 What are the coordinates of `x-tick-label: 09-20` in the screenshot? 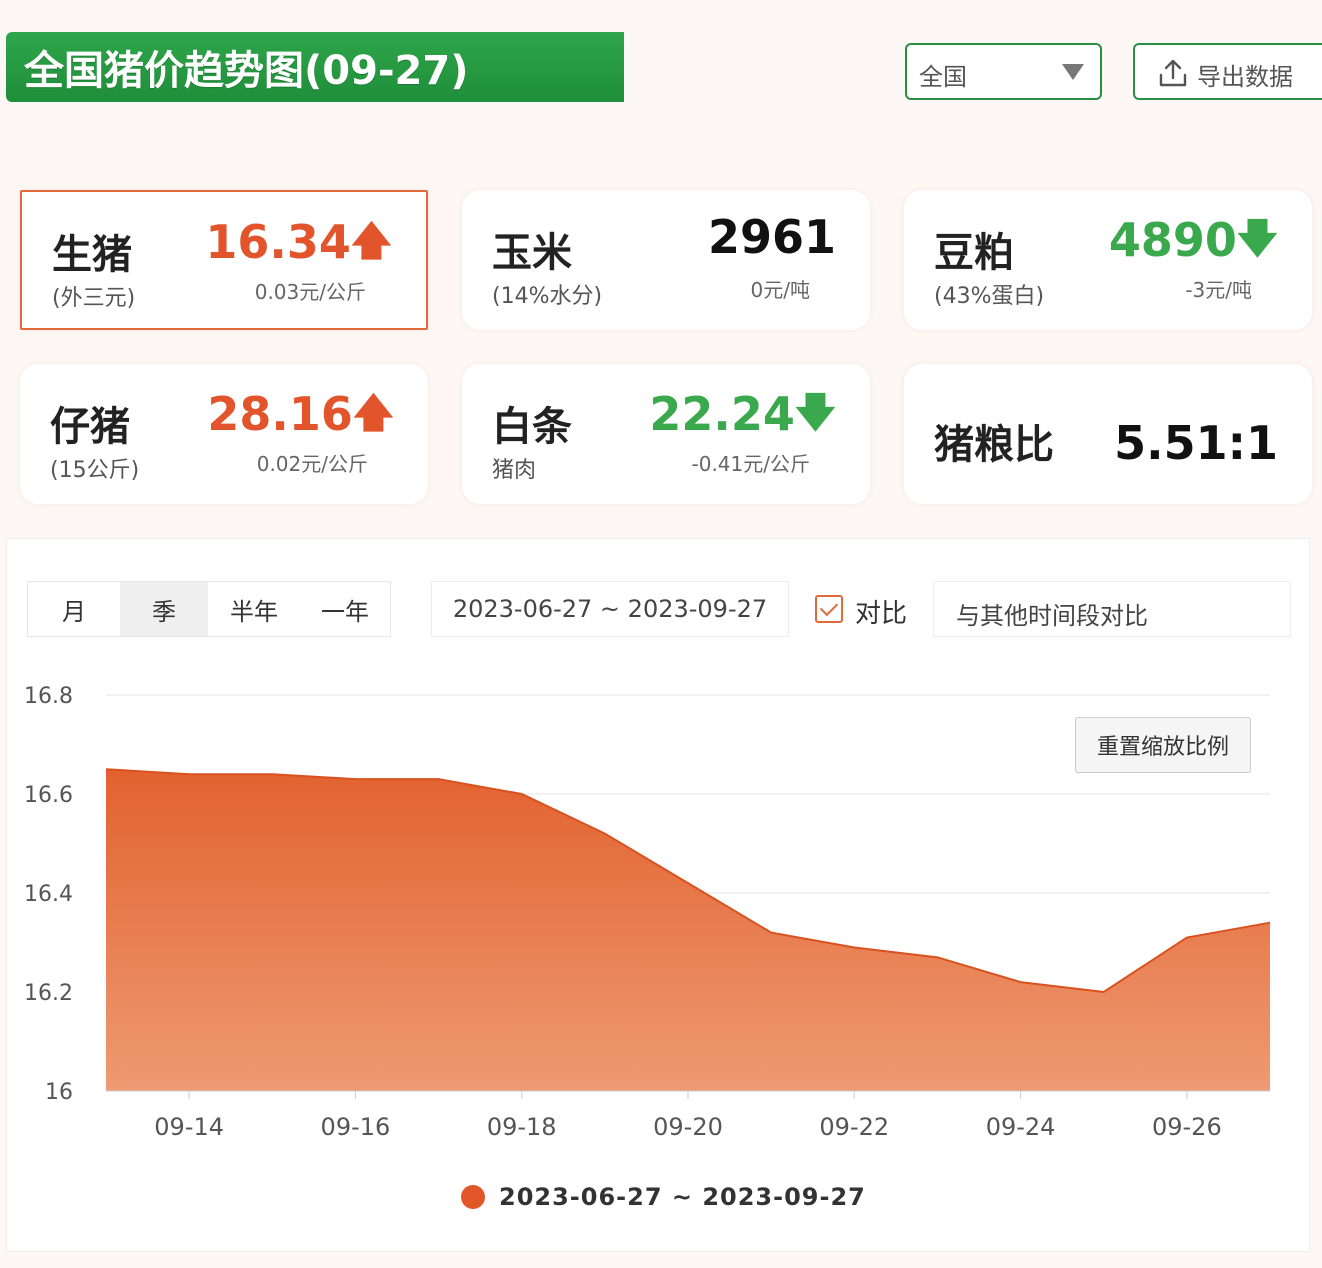 It's located at (688, 1127).